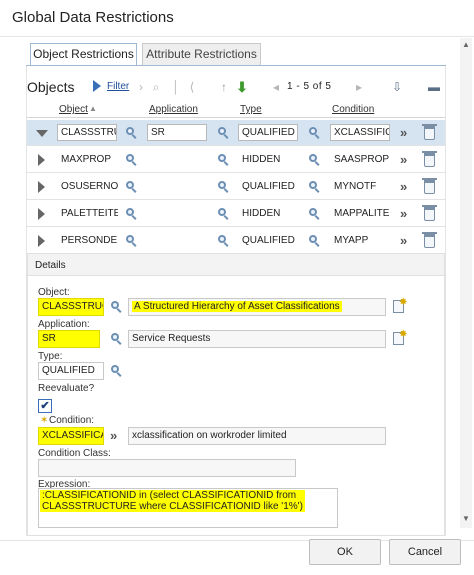 The width and height of the screenshot is (474, 575). I want to click on column-header-object: Object, so click(73, 109).